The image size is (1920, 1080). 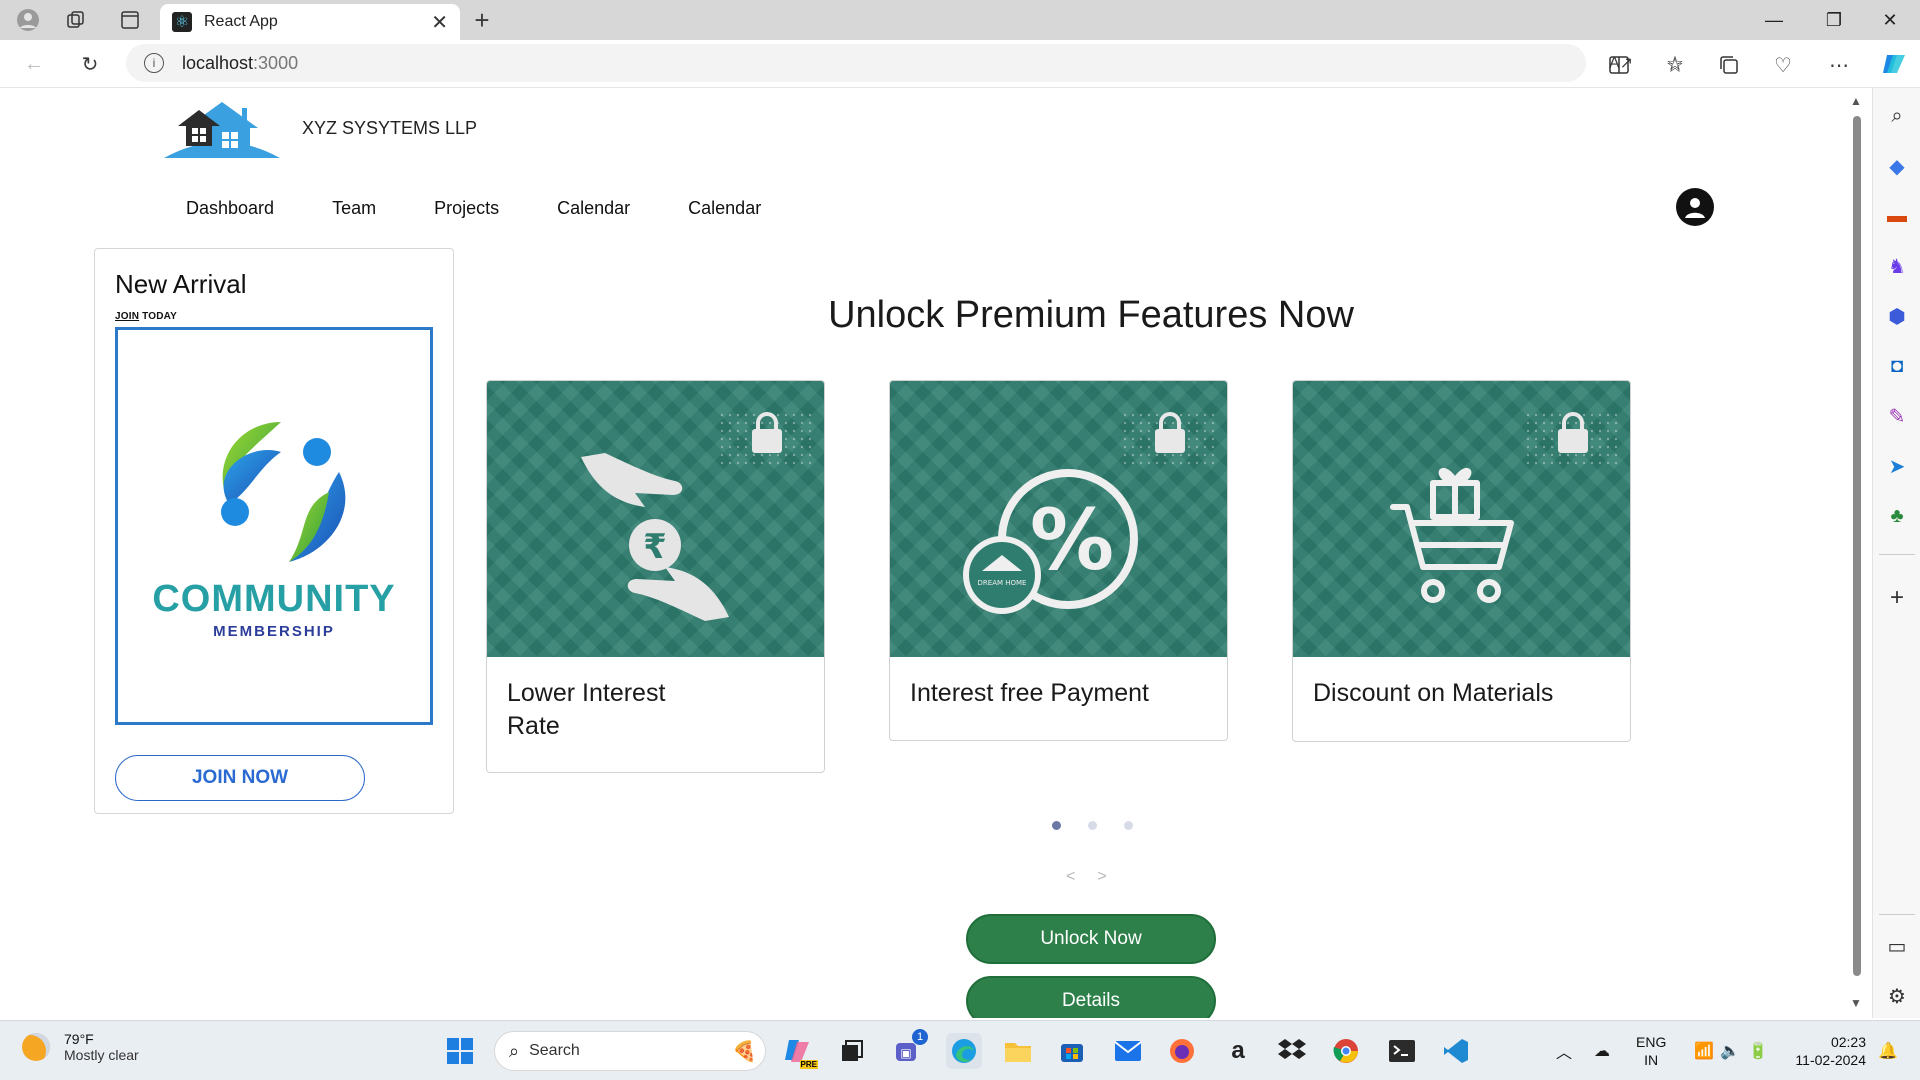 What do you see at coordinates (1182, 1051) in the screenshot?
I see `firefox-icon` at bounding box center [1182, 1051].